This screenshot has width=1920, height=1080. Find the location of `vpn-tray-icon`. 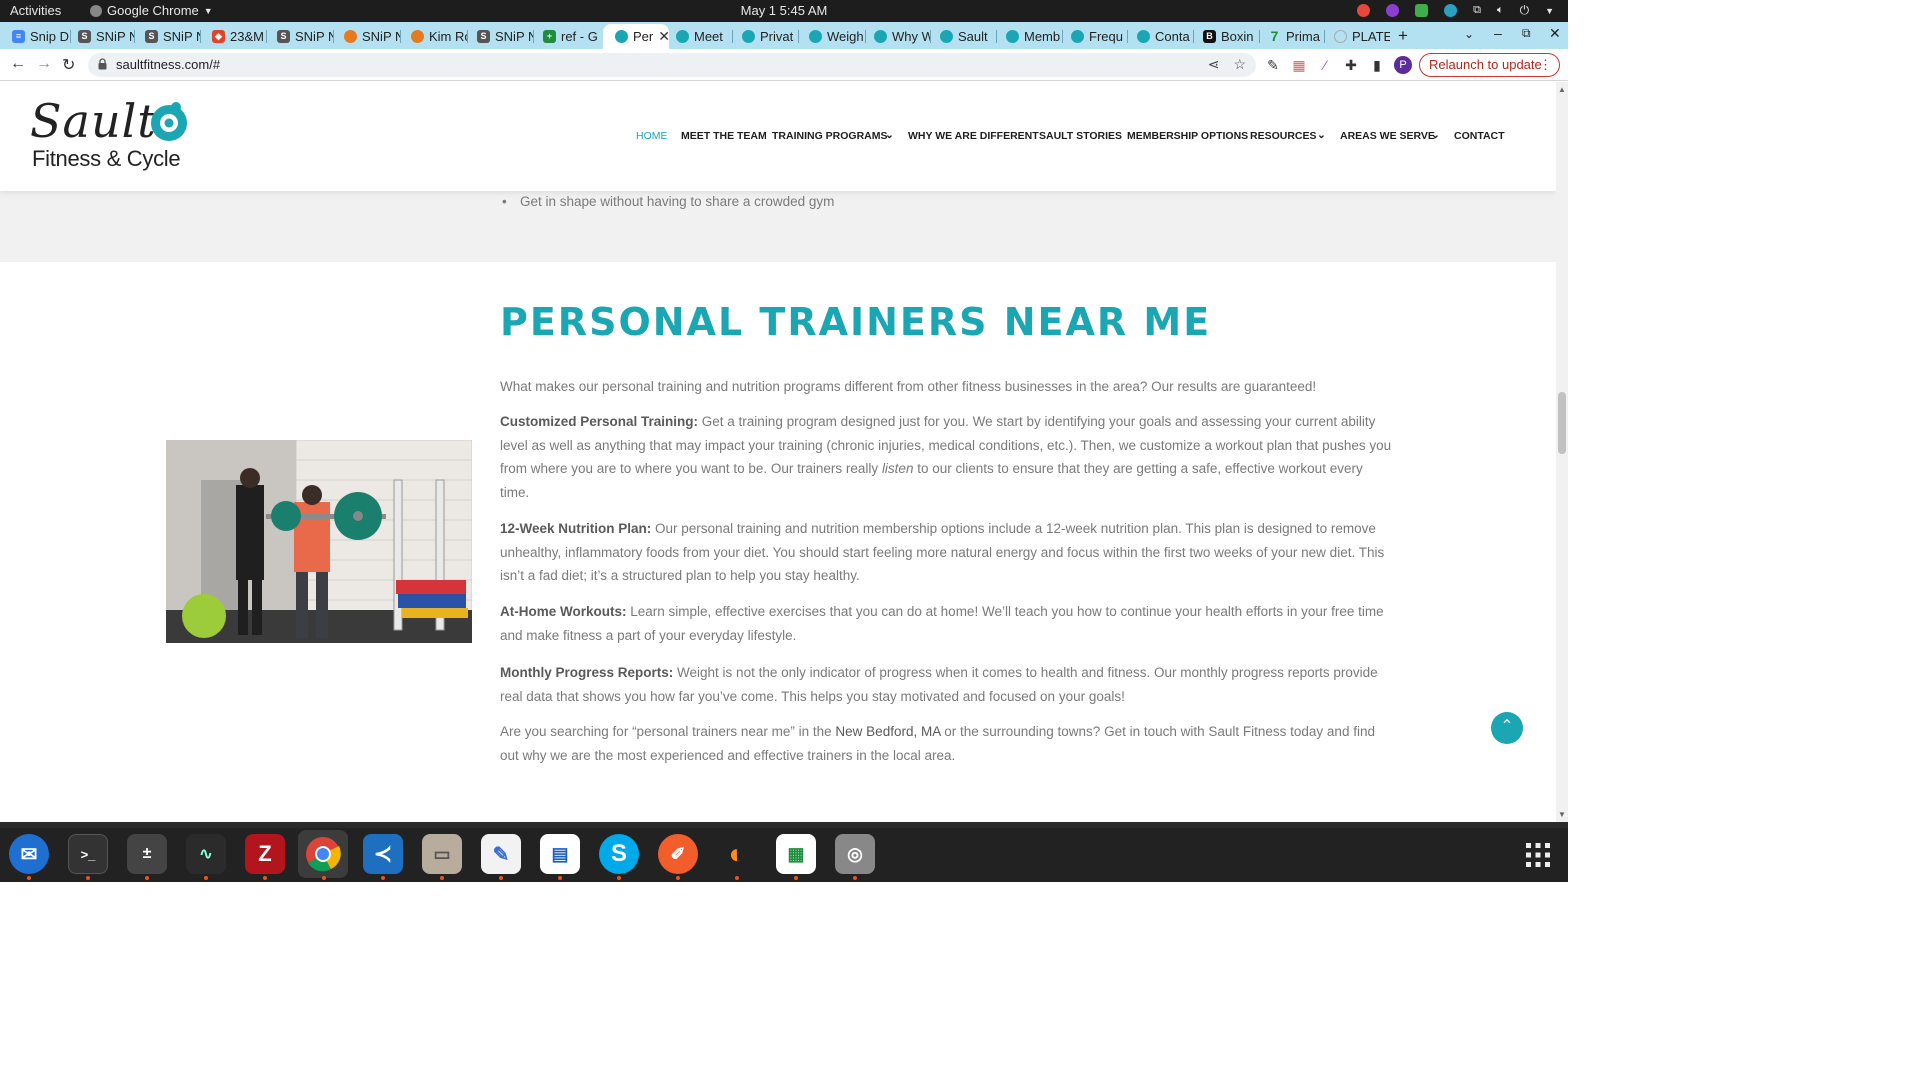

vpn-tray-icon is located at coordinates (1451, 10).